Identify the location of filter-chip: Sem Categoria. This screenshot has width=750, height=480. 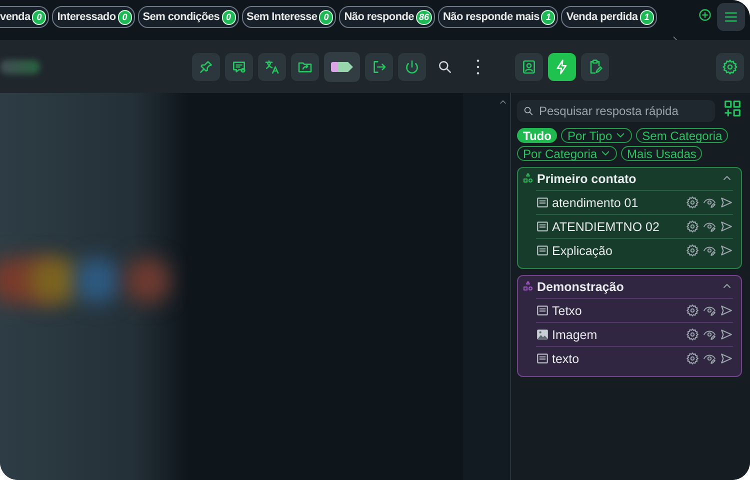
(682, 135).